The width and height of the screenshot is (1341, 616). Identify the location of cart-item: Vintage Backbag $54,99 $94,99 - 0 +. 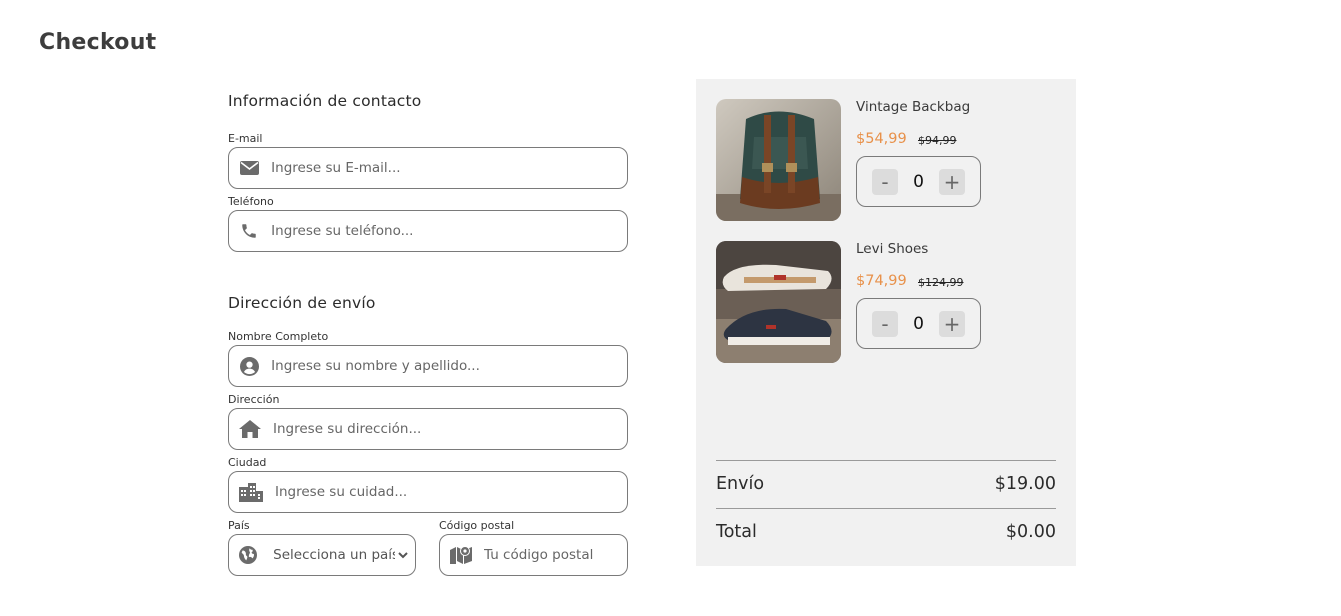
(886, 161).